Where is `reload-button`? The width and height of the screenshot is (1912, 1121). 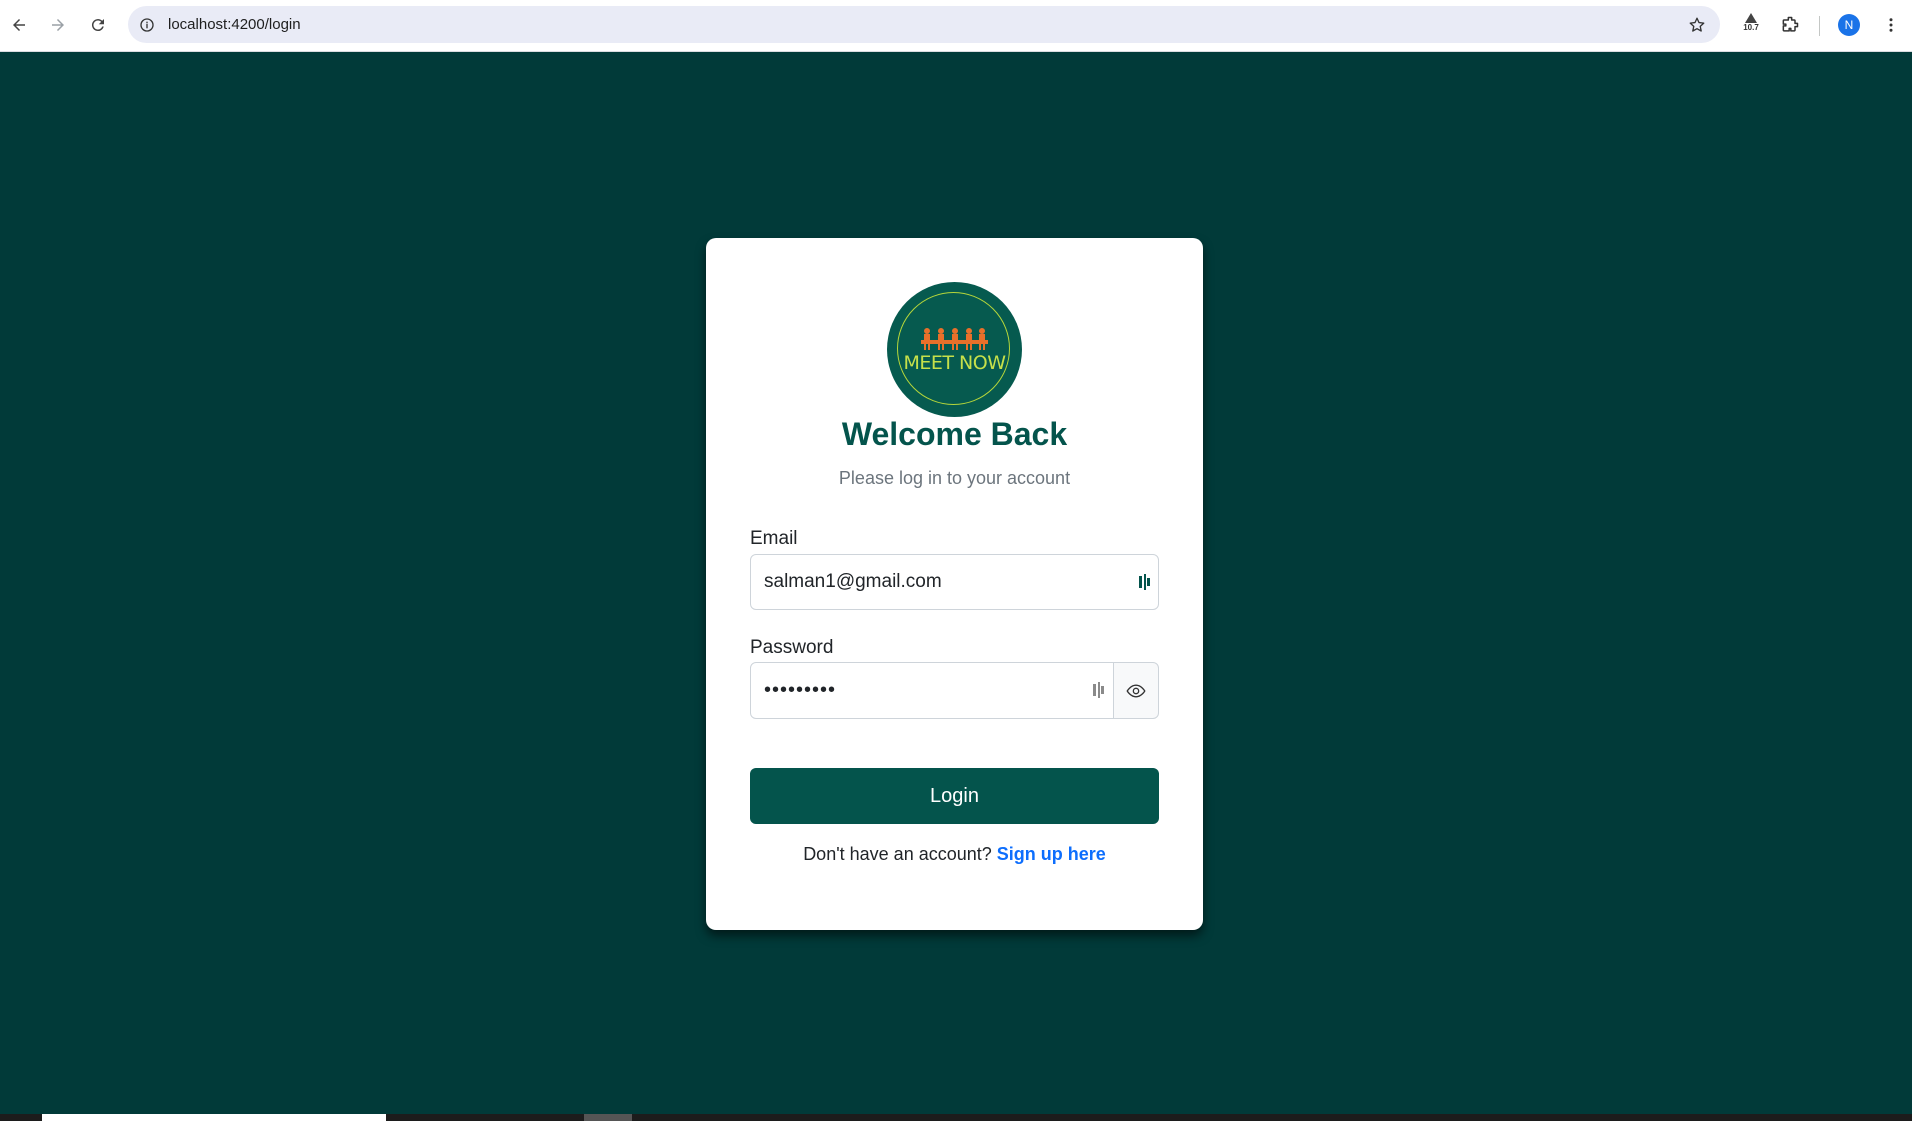
reload-button is located at coordinates (98, 25).